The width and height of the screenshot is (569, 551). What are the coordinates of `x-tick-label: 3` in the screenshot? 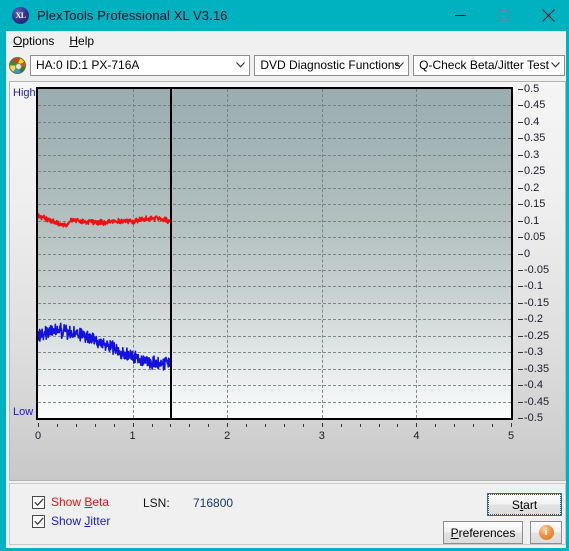 It's located at (321, 436).